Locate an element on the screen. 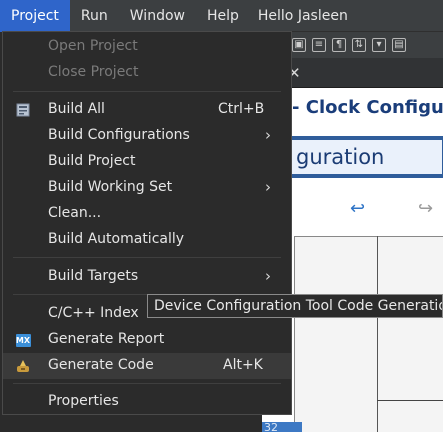  menu-item-label: Build Configurations is located at coordinates (119, 135).